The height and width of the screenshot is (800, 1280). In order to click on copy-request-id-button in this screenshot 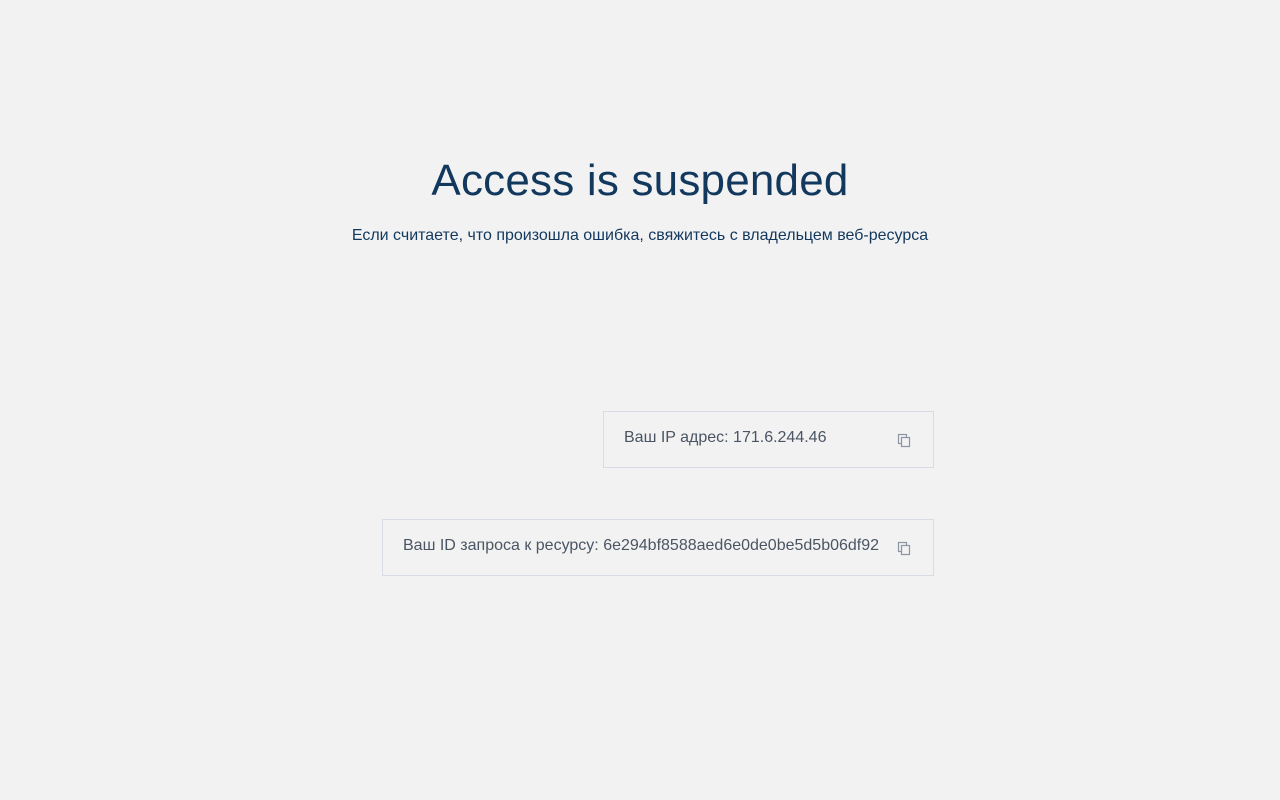, I will do `click(904, 548)`.